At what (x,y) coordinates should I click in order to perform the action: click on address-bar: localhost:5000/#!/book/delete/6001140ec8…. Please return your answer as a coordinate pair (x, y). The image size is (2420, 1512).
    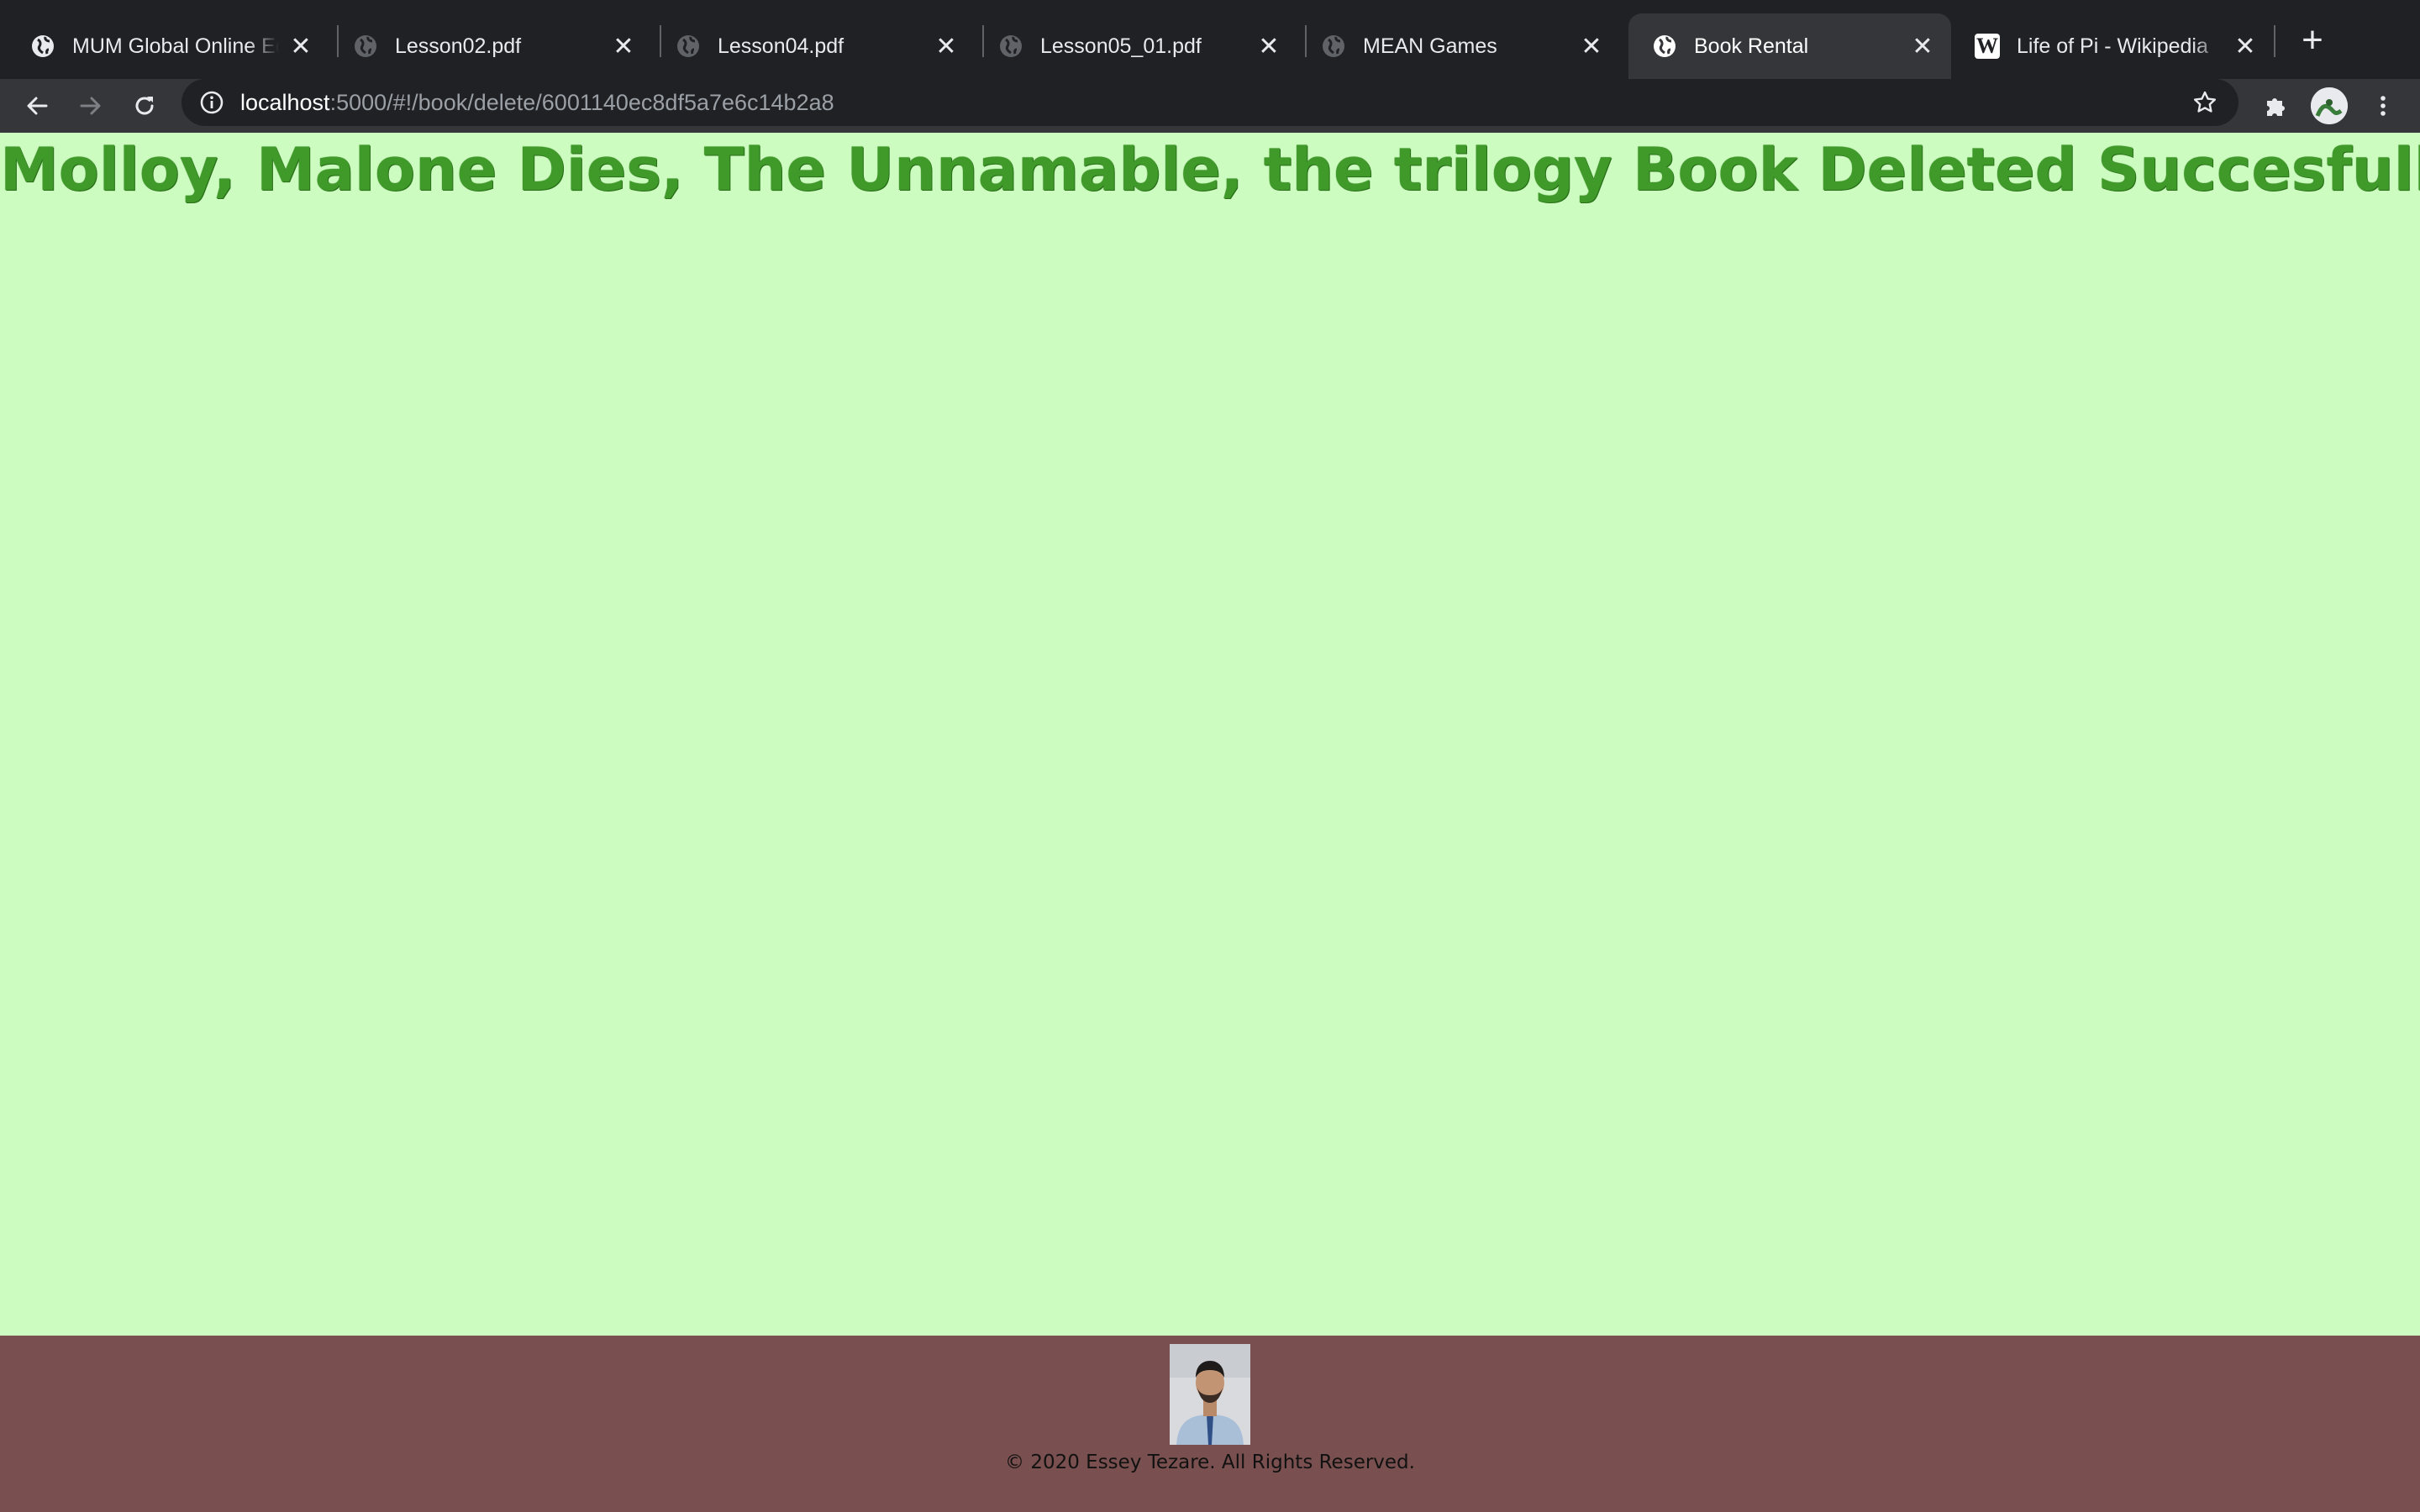
    Looking at the image, I should click on (1210, 102).